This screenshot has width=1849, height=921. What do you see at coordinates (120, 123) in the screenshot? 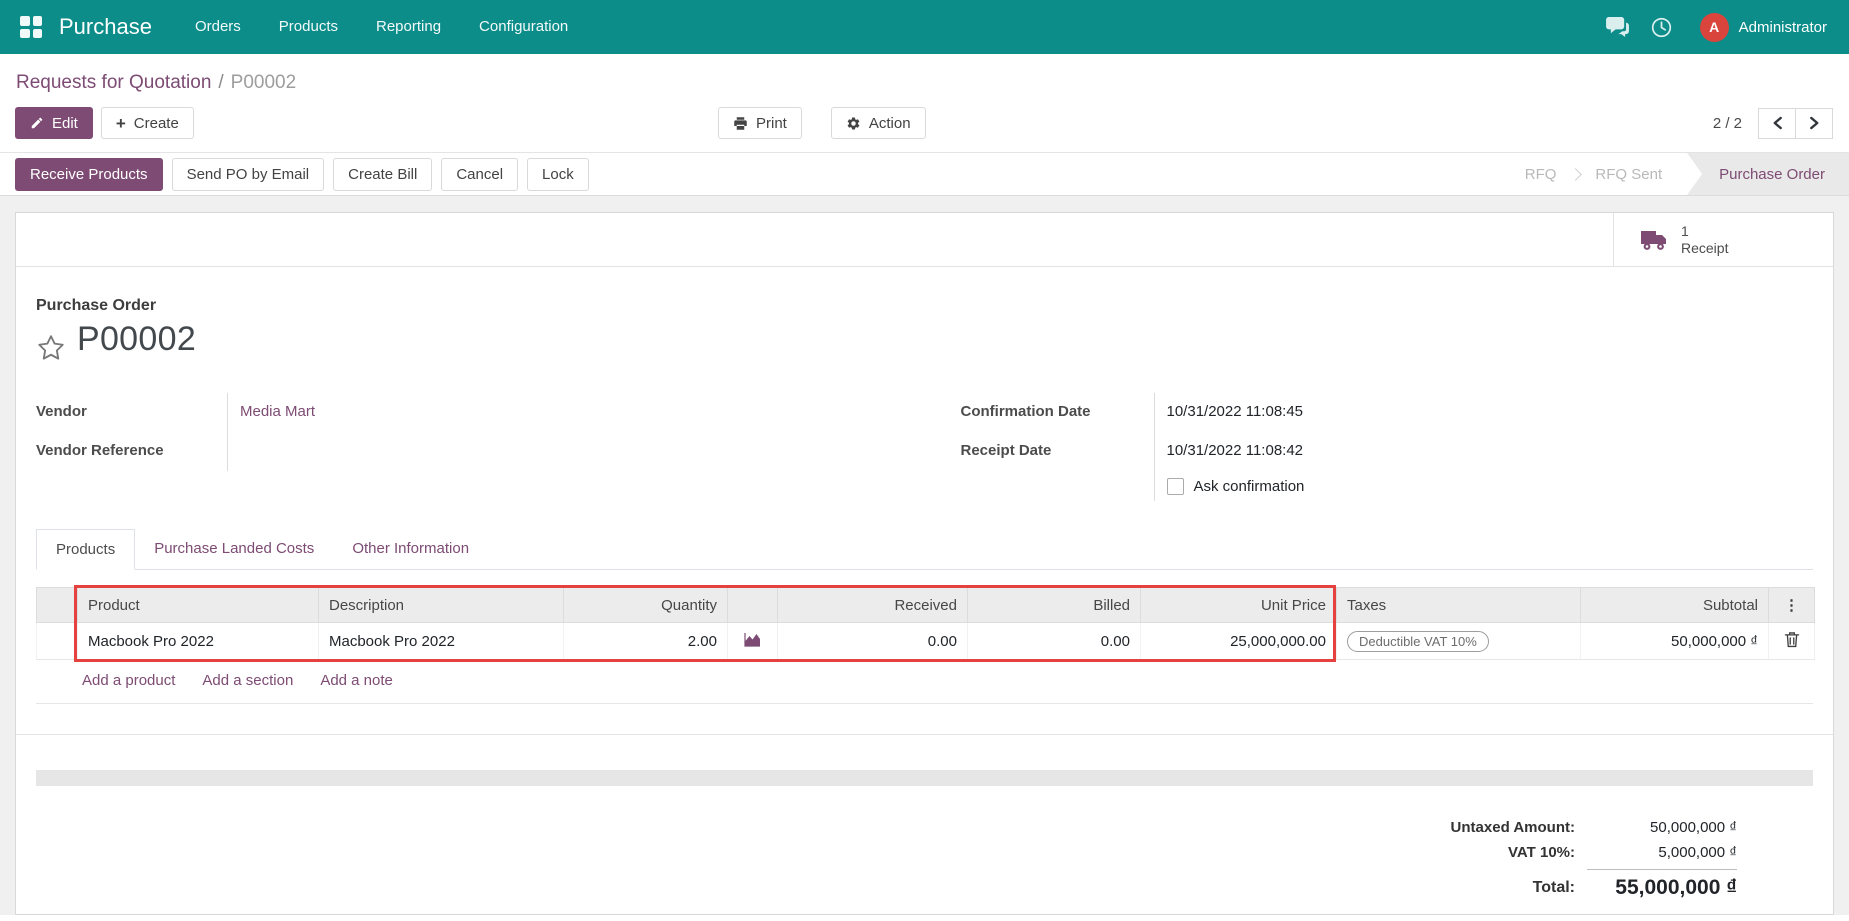
I see `plus-icon: +` at bounding box center [120, 123].